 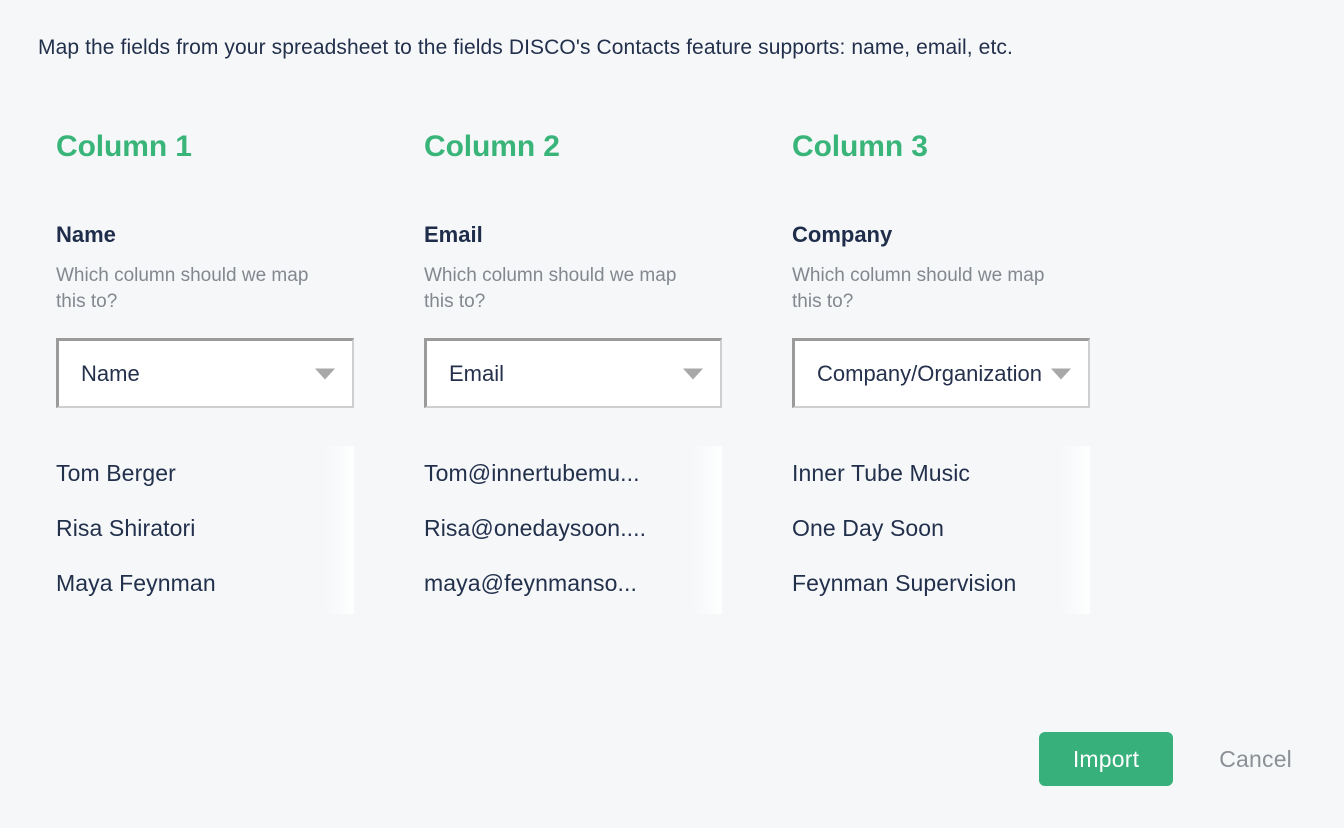 I want to click on field-question-3: Which column should we map this to?, so click(x=918, y=288).